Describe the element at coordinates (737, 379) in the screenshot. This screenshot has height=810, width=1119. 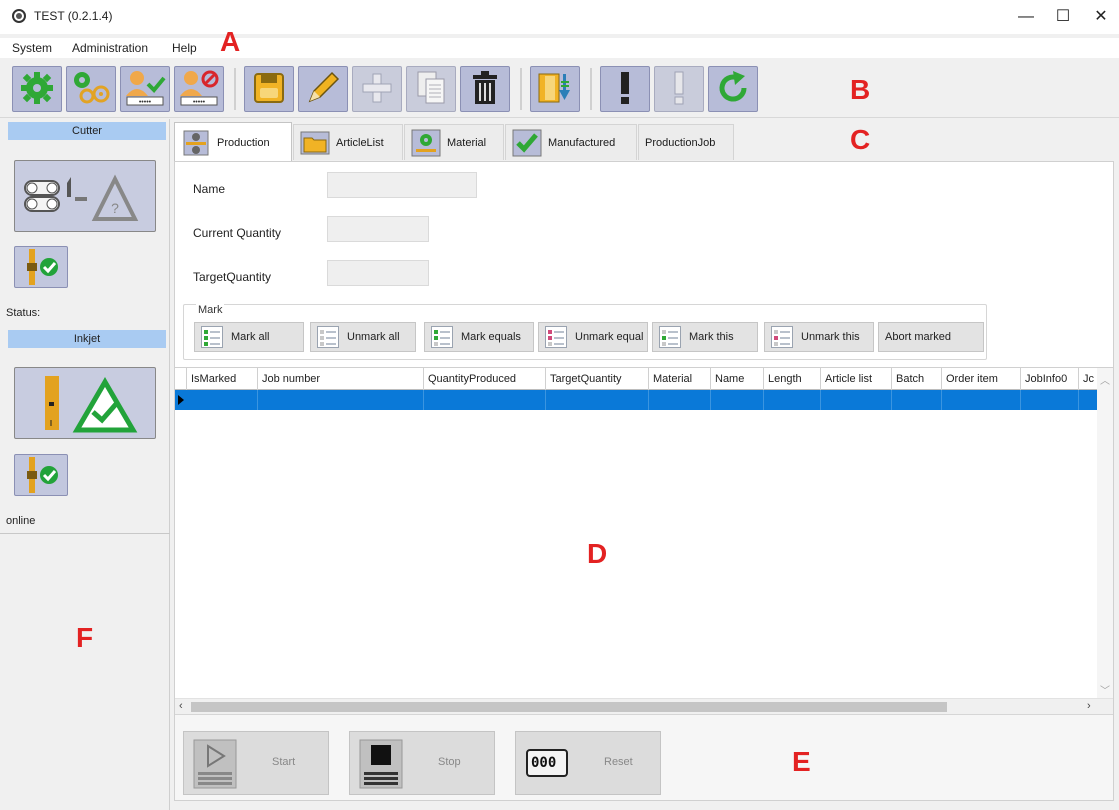
I see `column-header: Name` at that location.